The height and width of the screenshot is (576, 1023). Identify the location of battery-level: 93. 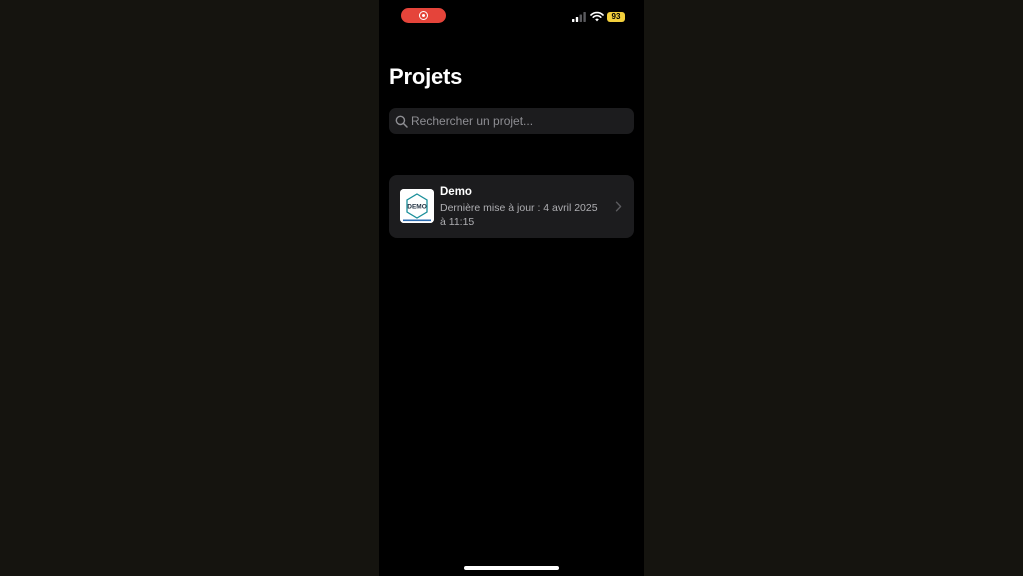
(616, 16).